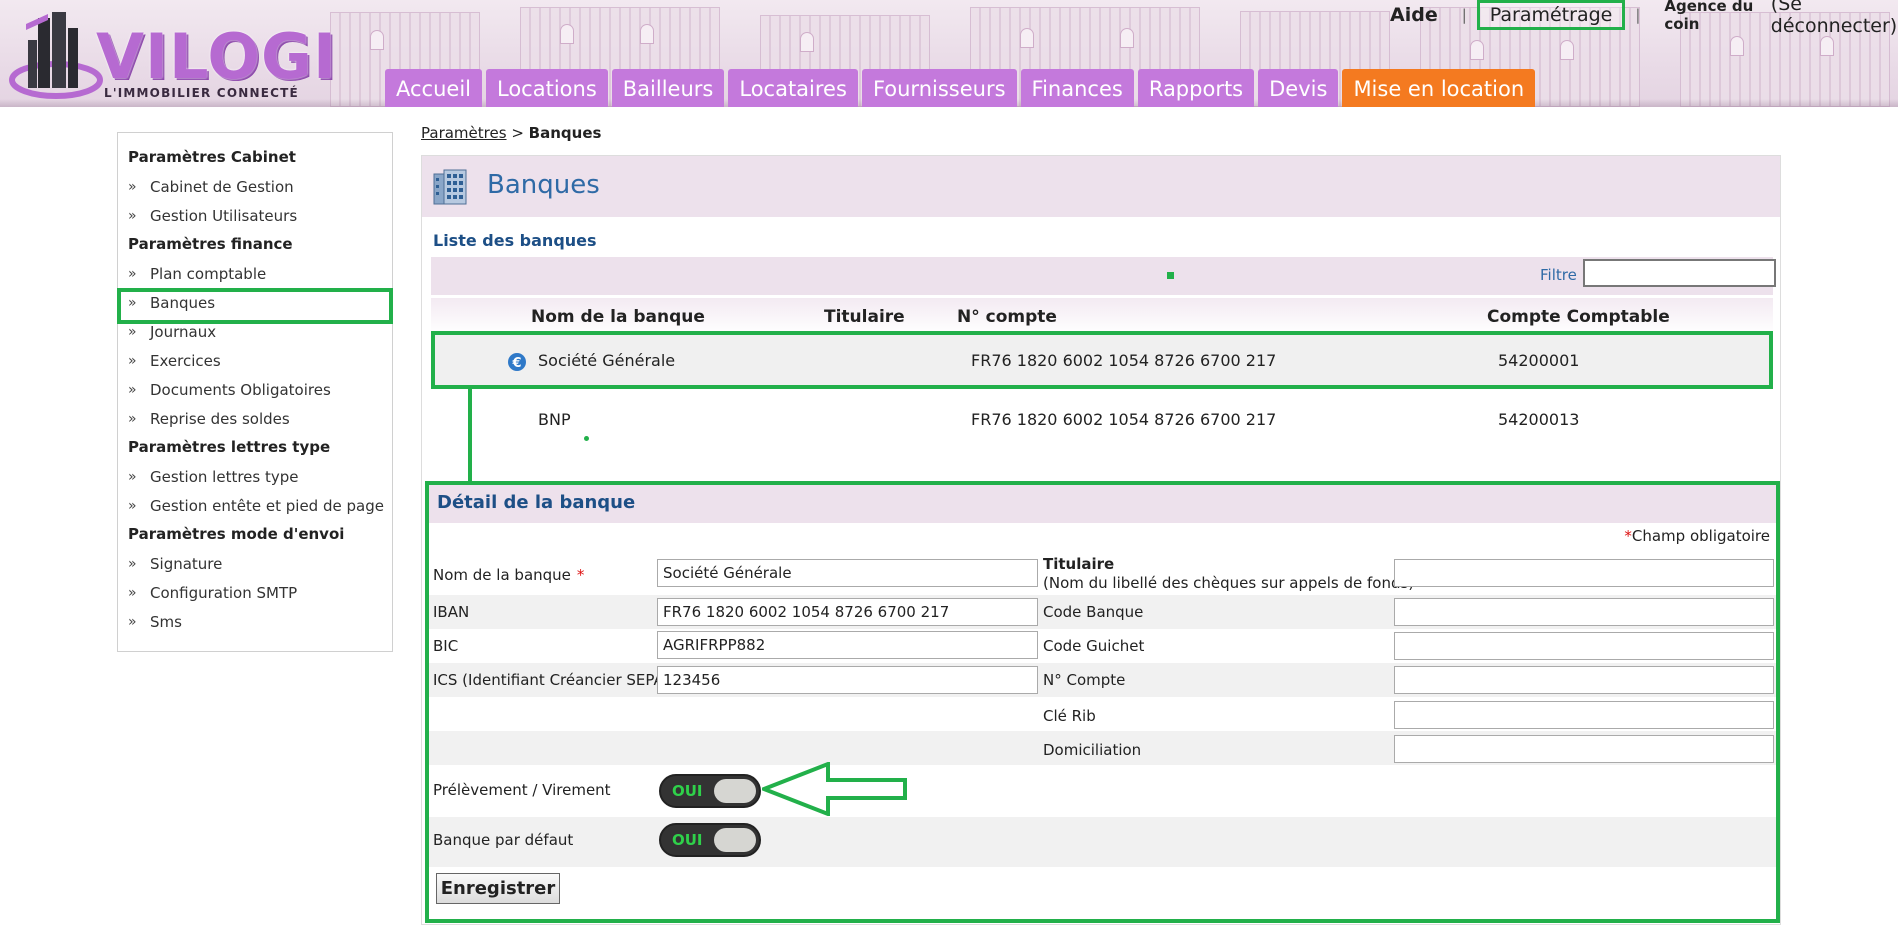  I want to click on nav-tab-locataires: Locataires, so click(793, 88).